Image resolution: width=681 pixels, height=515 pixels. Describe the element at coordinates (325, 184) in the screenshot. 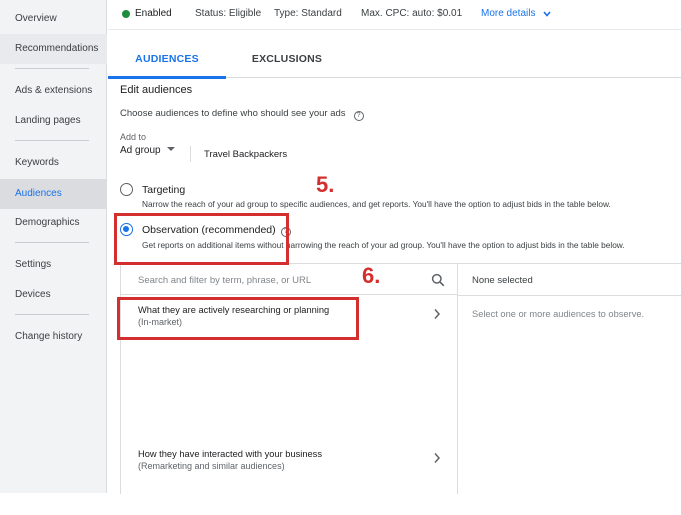

I see `annotation-number-step5: 5.` at that location.